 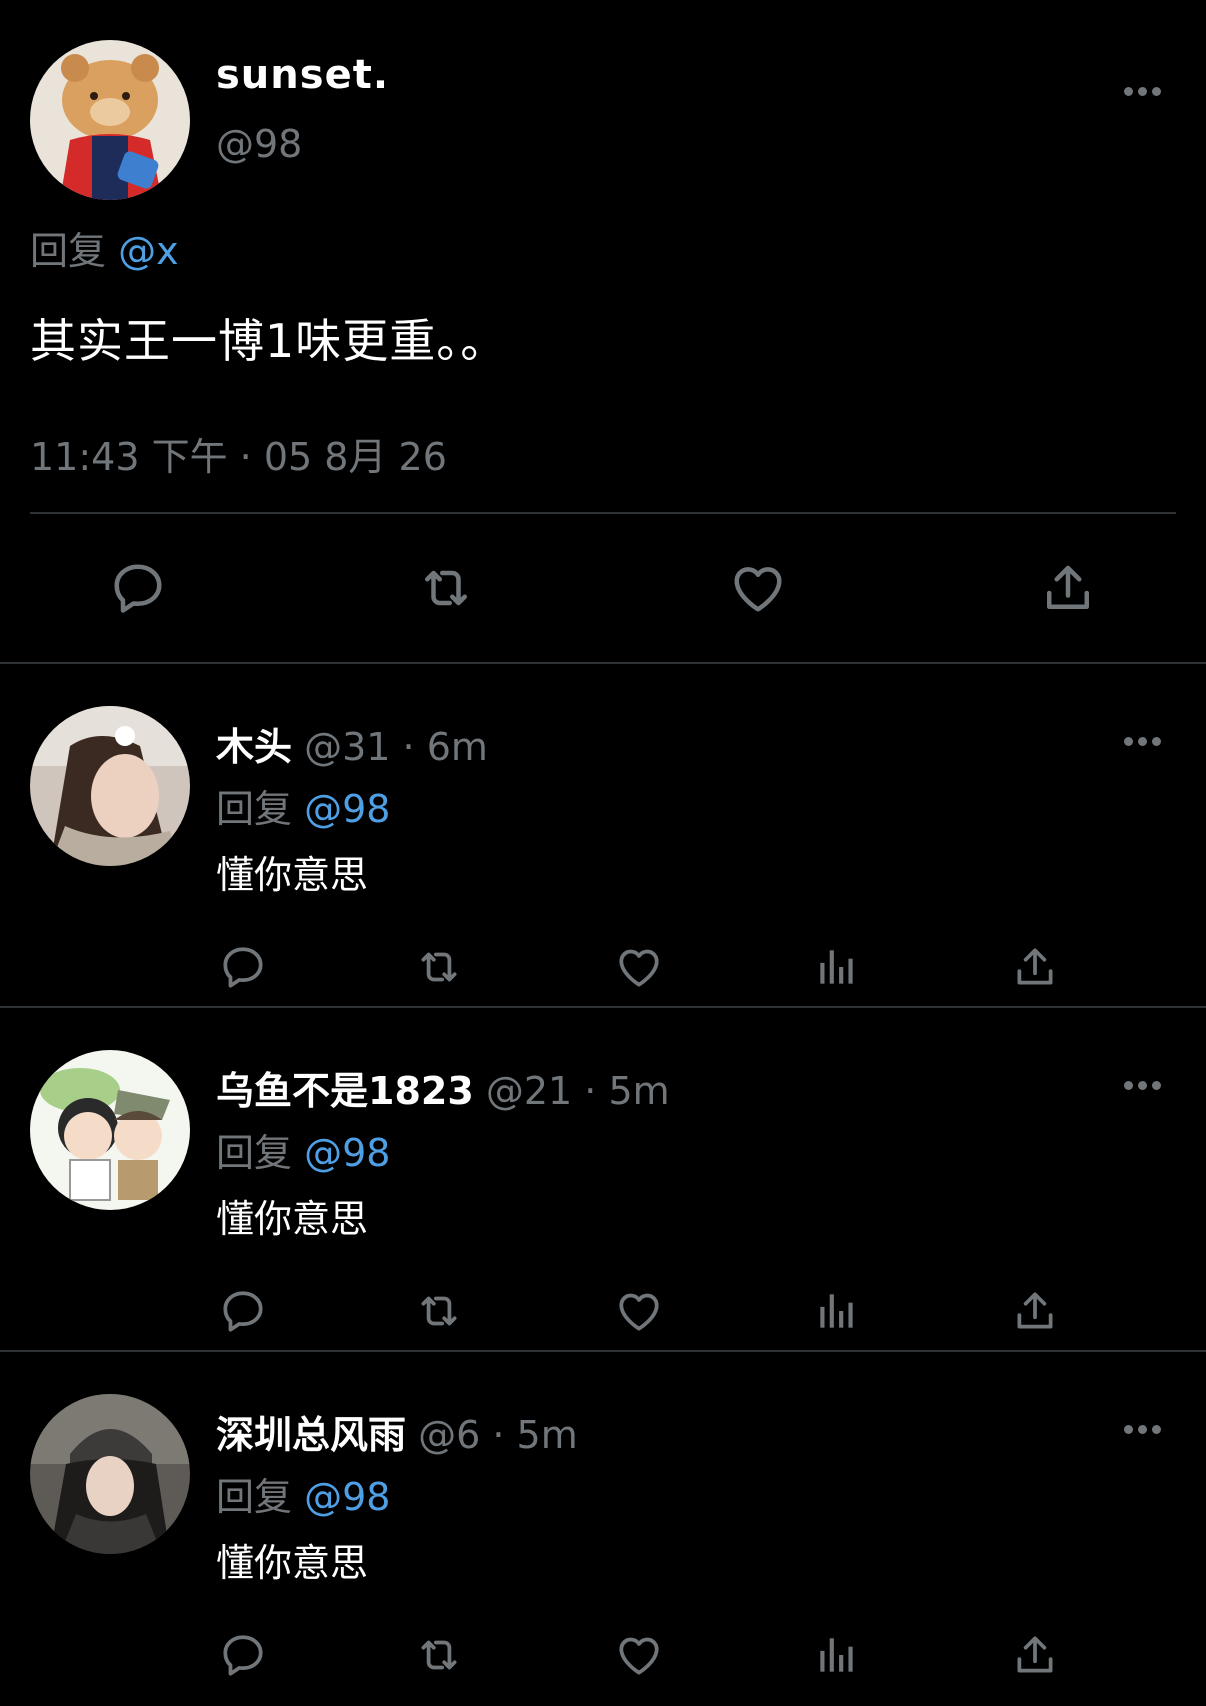 I want to click on mention-link: @x, so click(x=148, y=251).